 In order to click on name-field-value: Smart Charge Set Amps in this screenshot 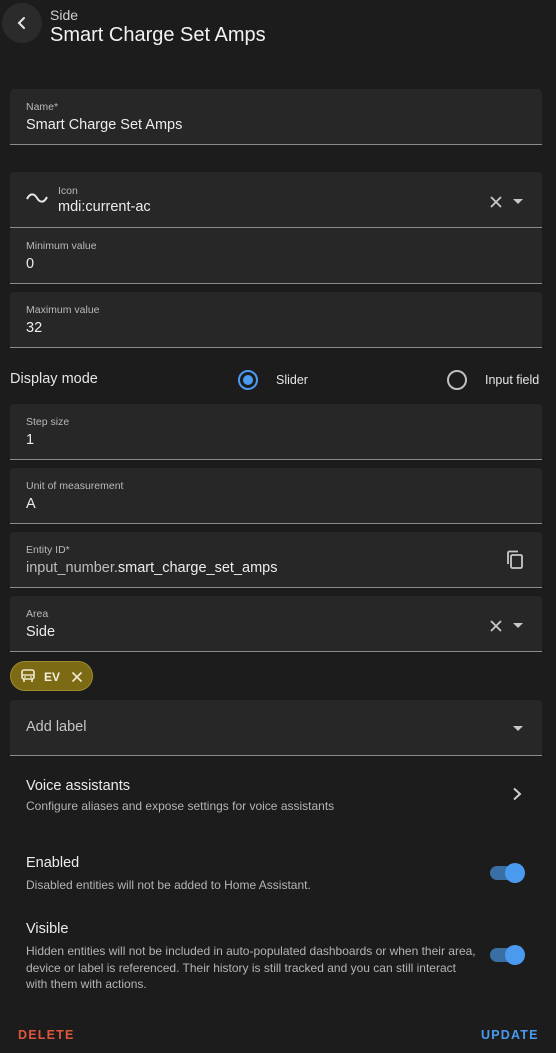, I will do `click(104, 125)`.